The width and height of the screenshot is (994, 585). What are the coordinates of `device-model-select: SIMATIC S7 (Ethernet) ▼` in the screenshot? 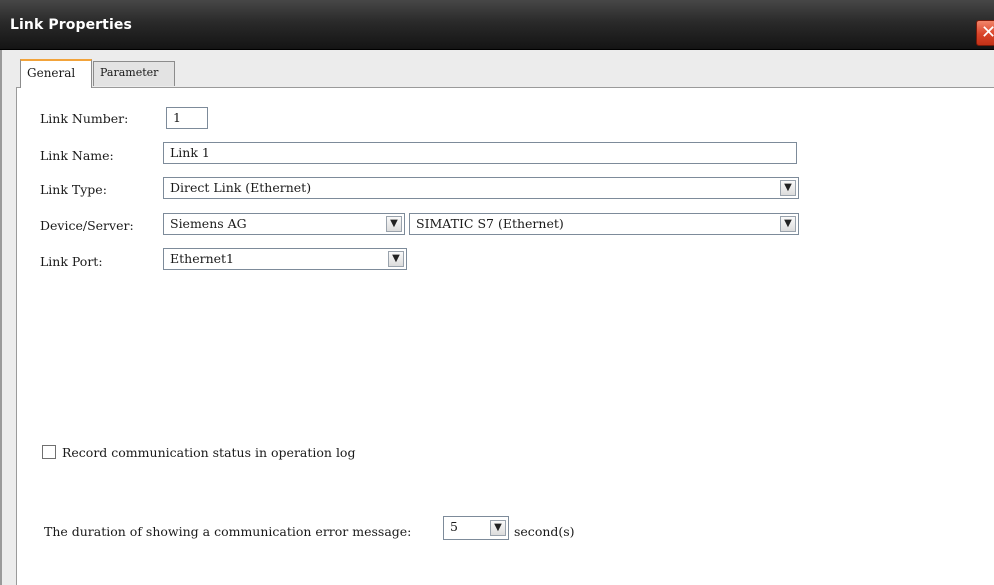 It's located at (604, 224).